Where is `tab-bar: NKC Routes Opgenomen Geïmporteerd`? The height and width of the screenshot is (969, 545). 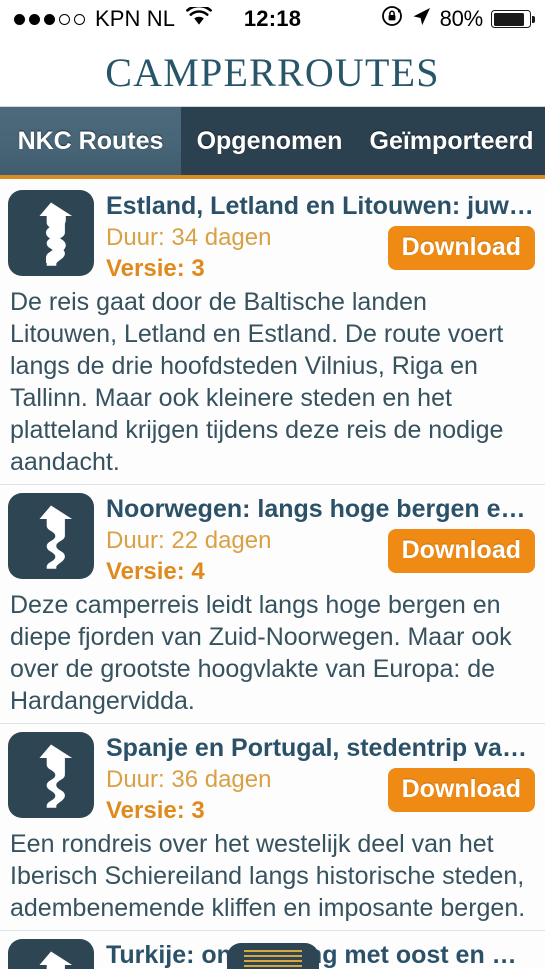
tab-bar: NKC Routes Opgenomen Geïmporteerd is located at coordinates (272, 143).